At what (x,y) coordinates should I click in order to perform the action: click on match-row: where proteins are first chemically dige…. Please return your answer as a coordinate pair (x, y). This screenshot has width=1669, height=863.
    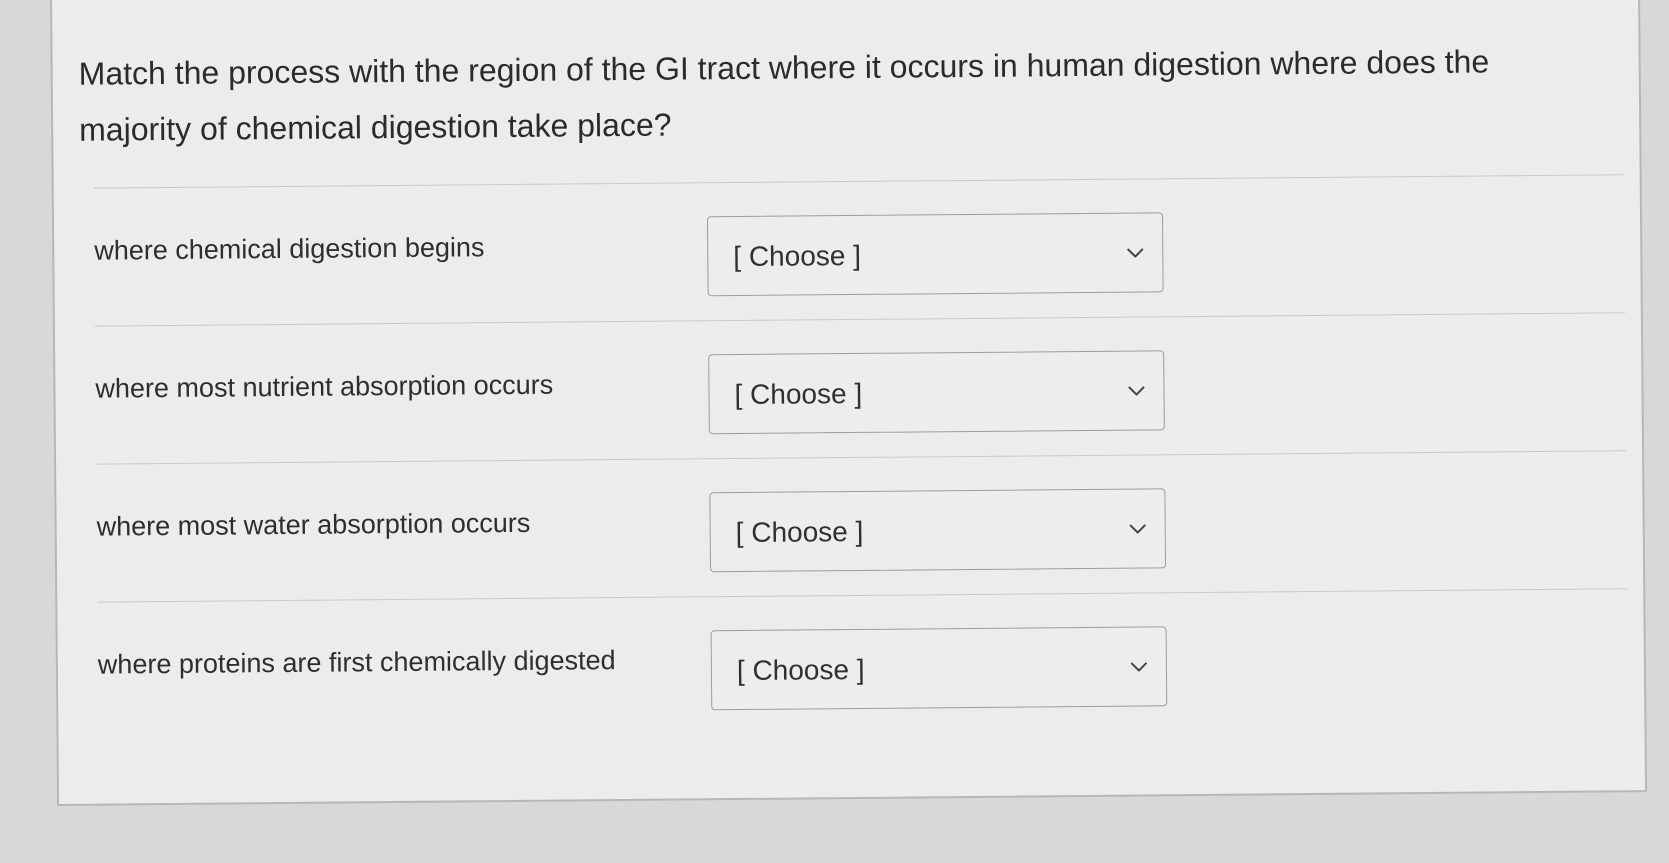
    Looking at the image, I should click on (863, 673).